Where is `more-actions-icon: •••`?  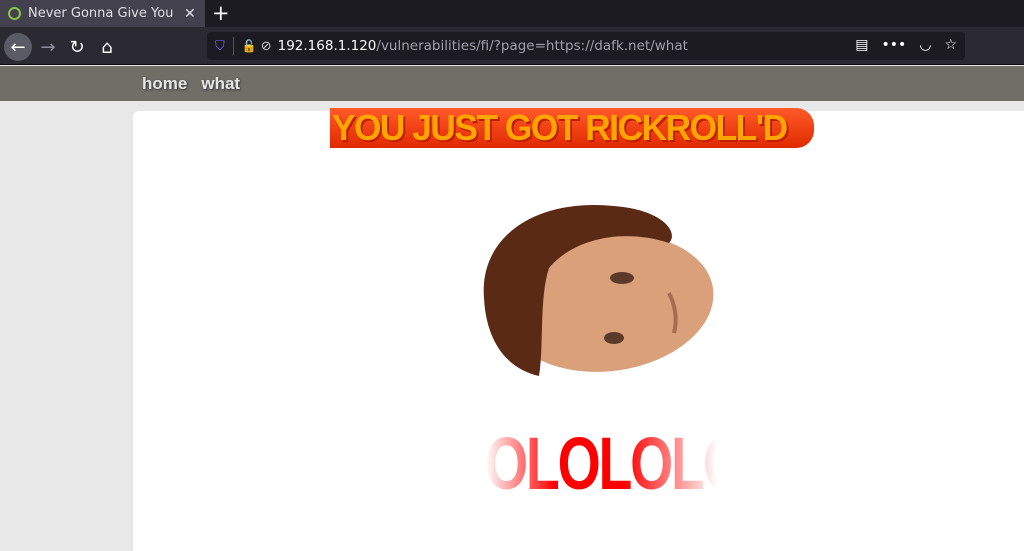
more-actions-icon: ••• is located at coordinates (893, 45).